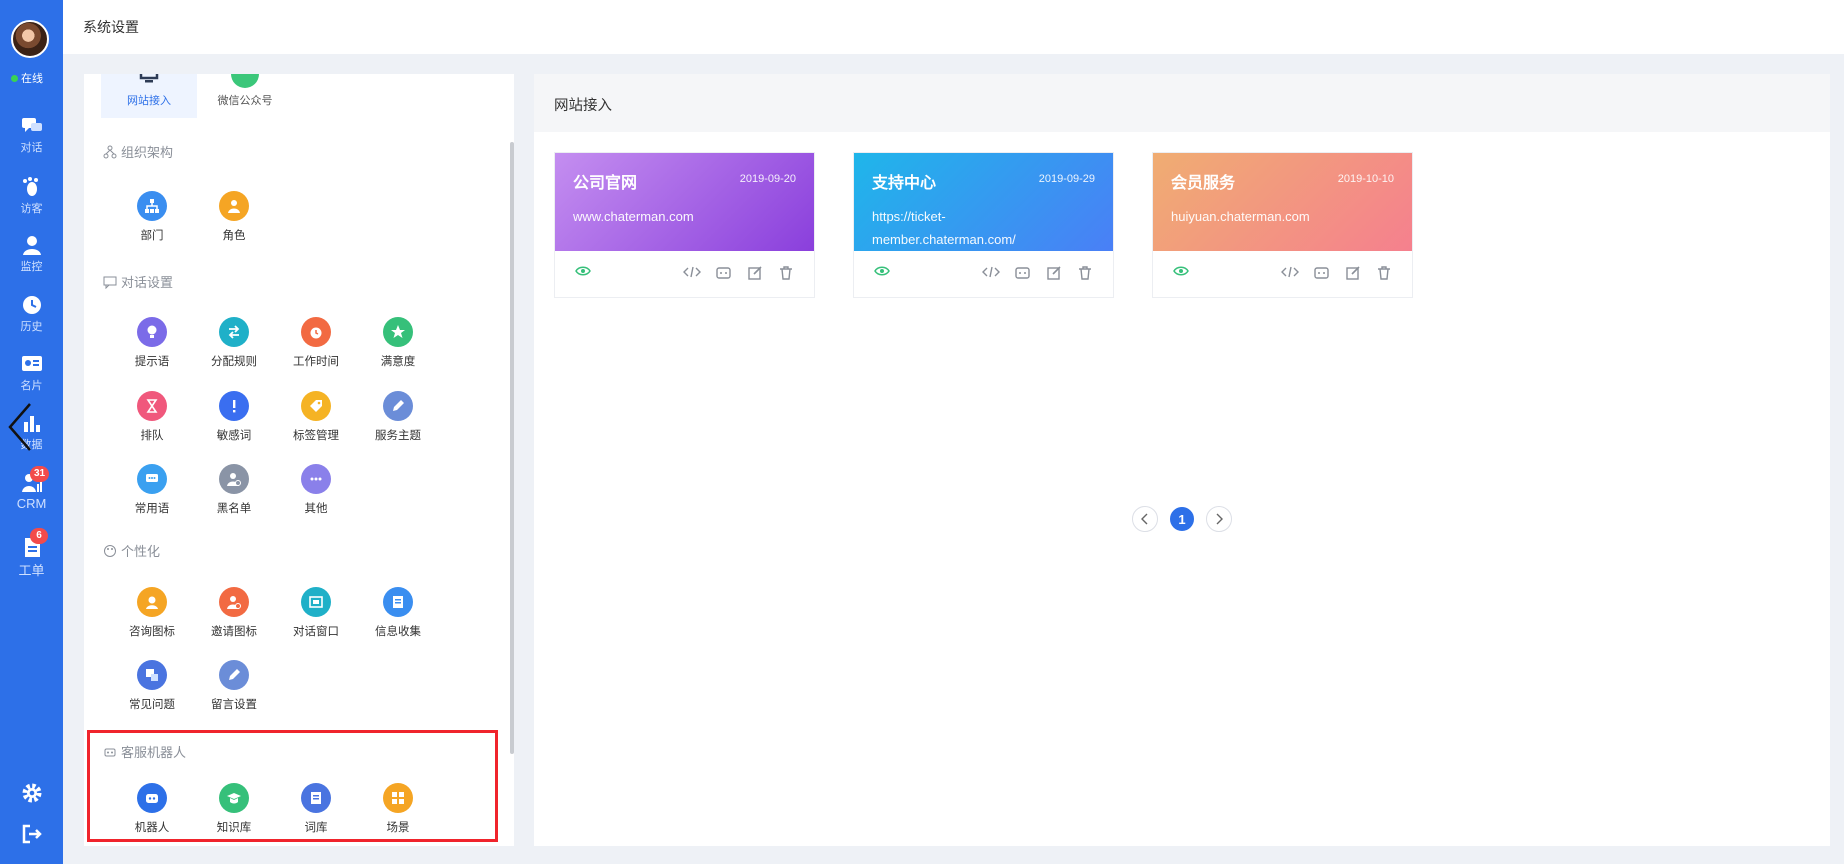  What do you see at coordinates (152, 332) in the screenshot?
I see `lightbulb-icon` at bounding box center [152, 332].